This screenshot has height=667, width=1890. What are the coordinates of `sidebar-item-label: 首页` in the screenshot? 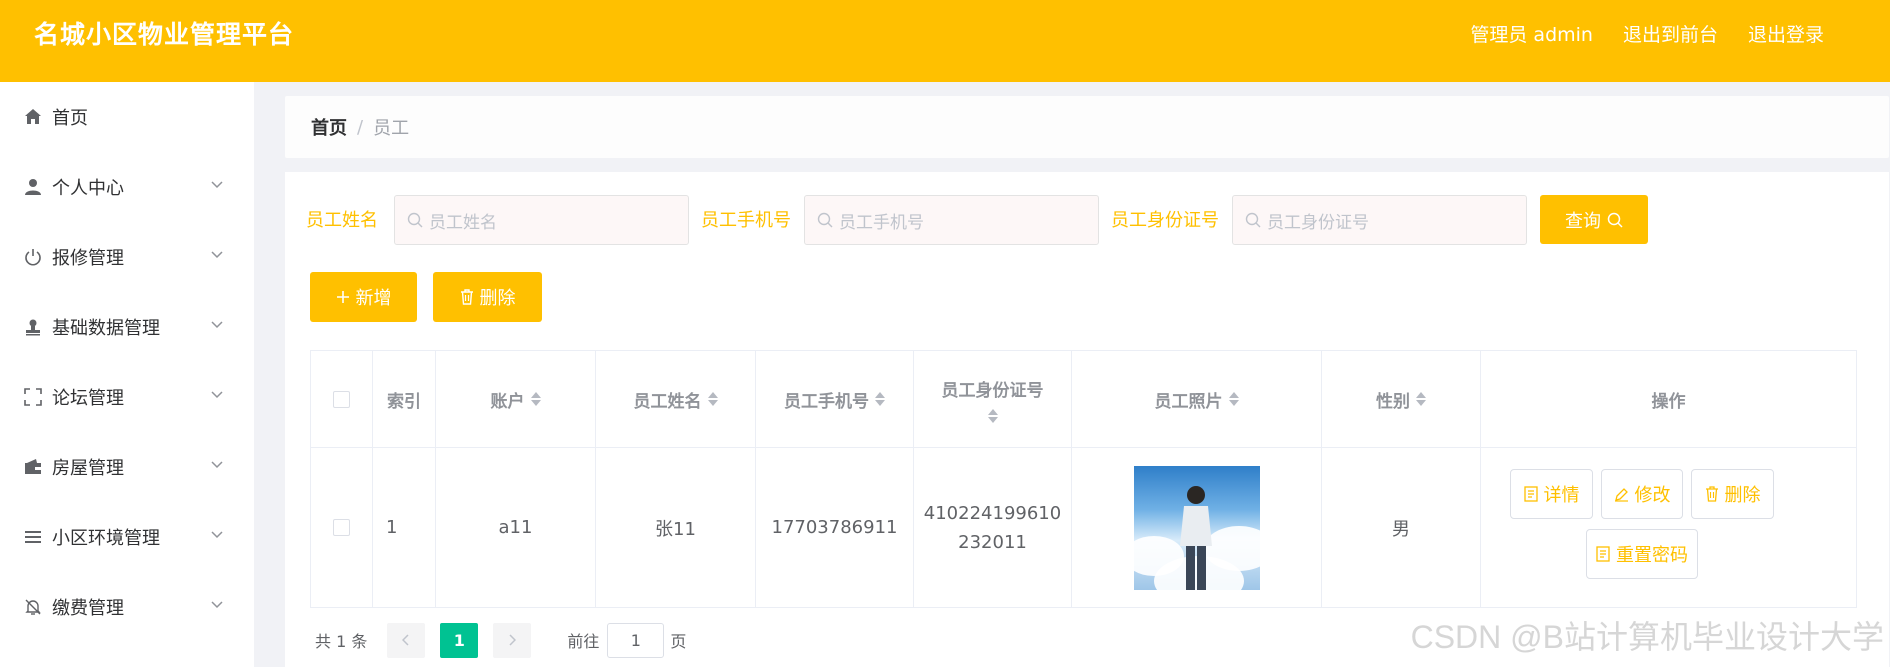 It's located at (70, 118).